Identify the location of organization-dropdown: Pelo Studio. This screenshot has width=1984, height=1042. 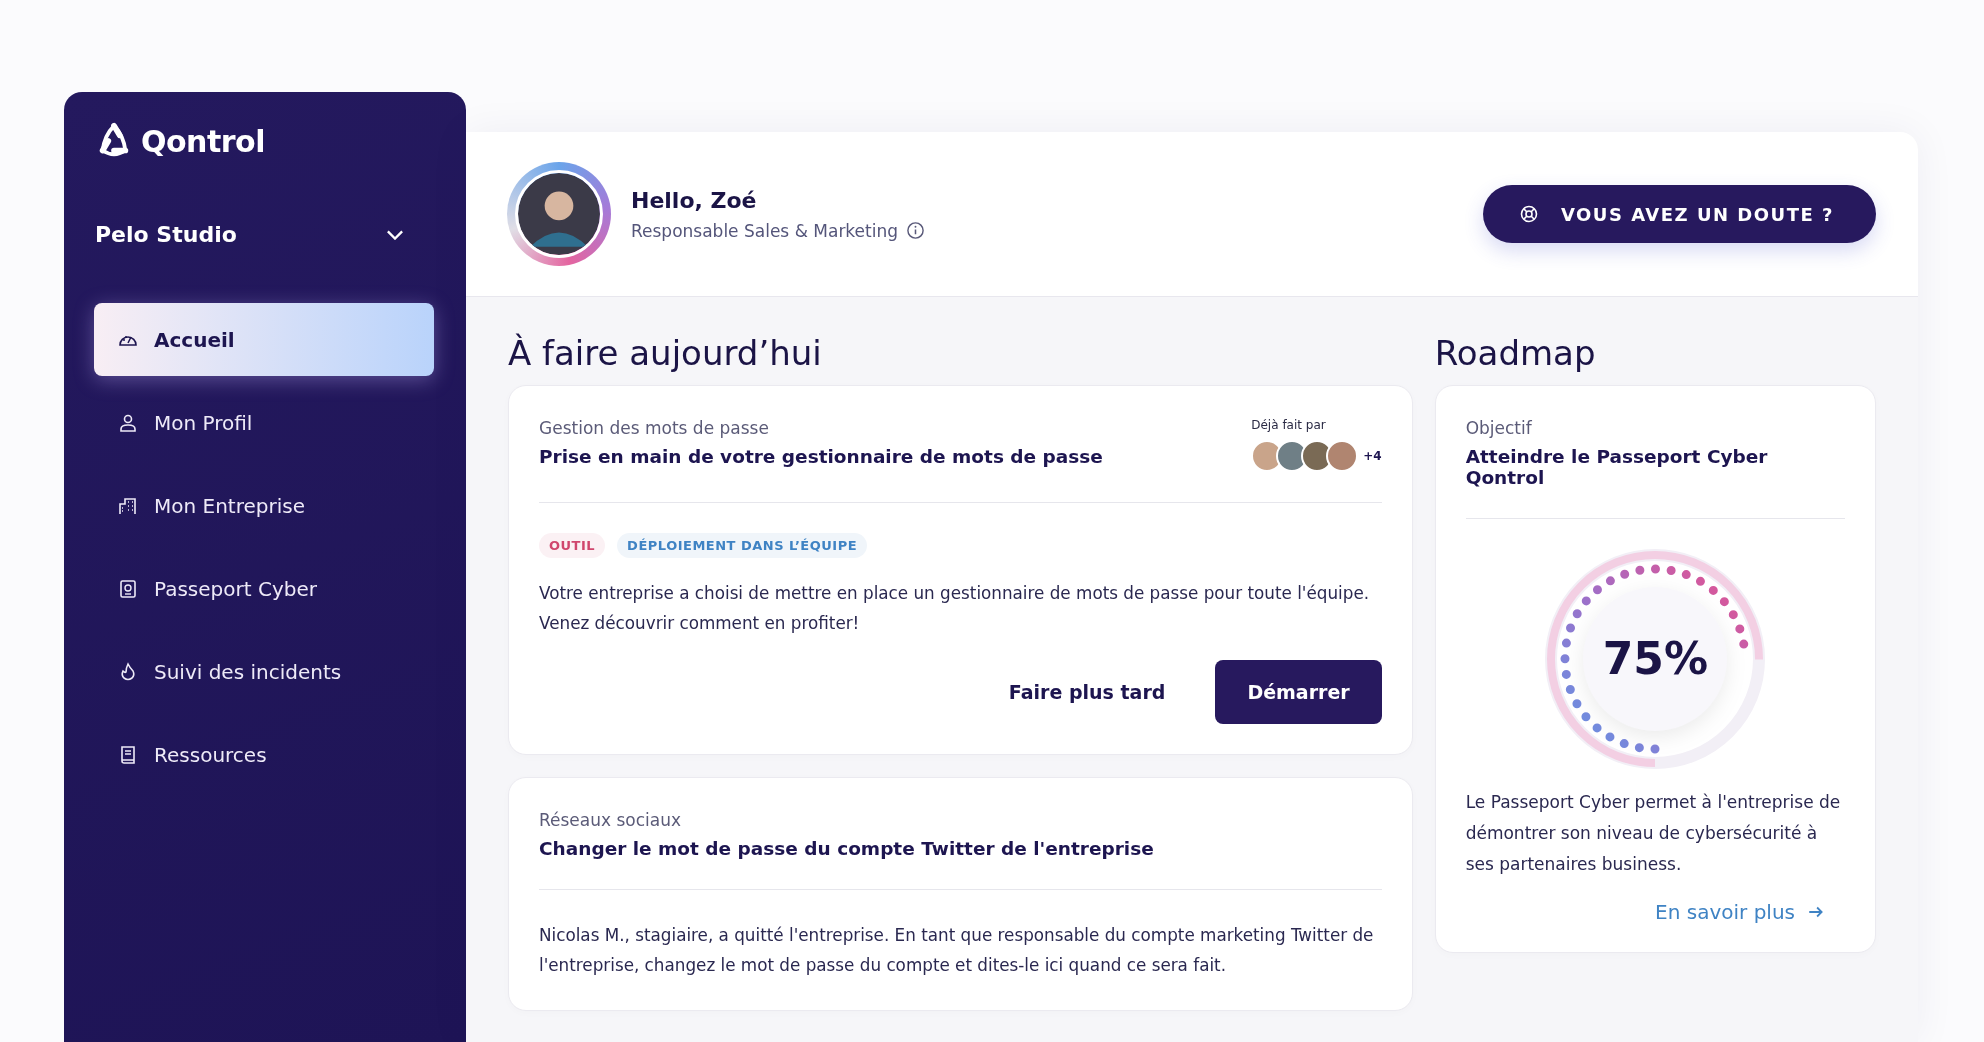
(265, 234).